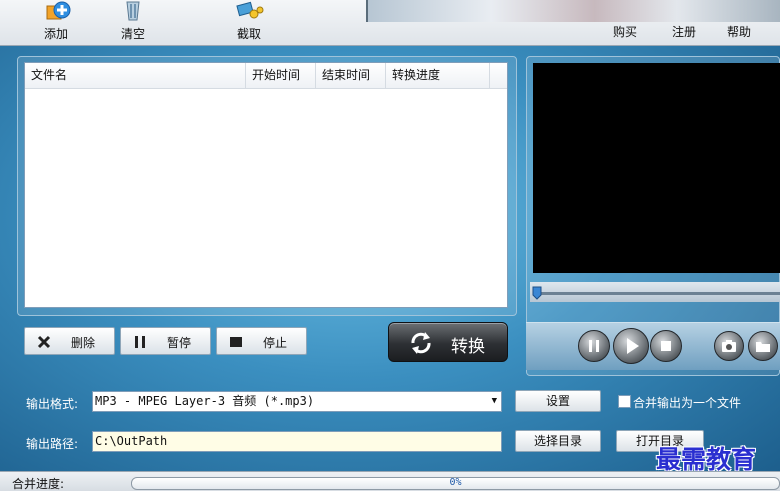  I want to click on delete-button: 删除, so click(69, 341).